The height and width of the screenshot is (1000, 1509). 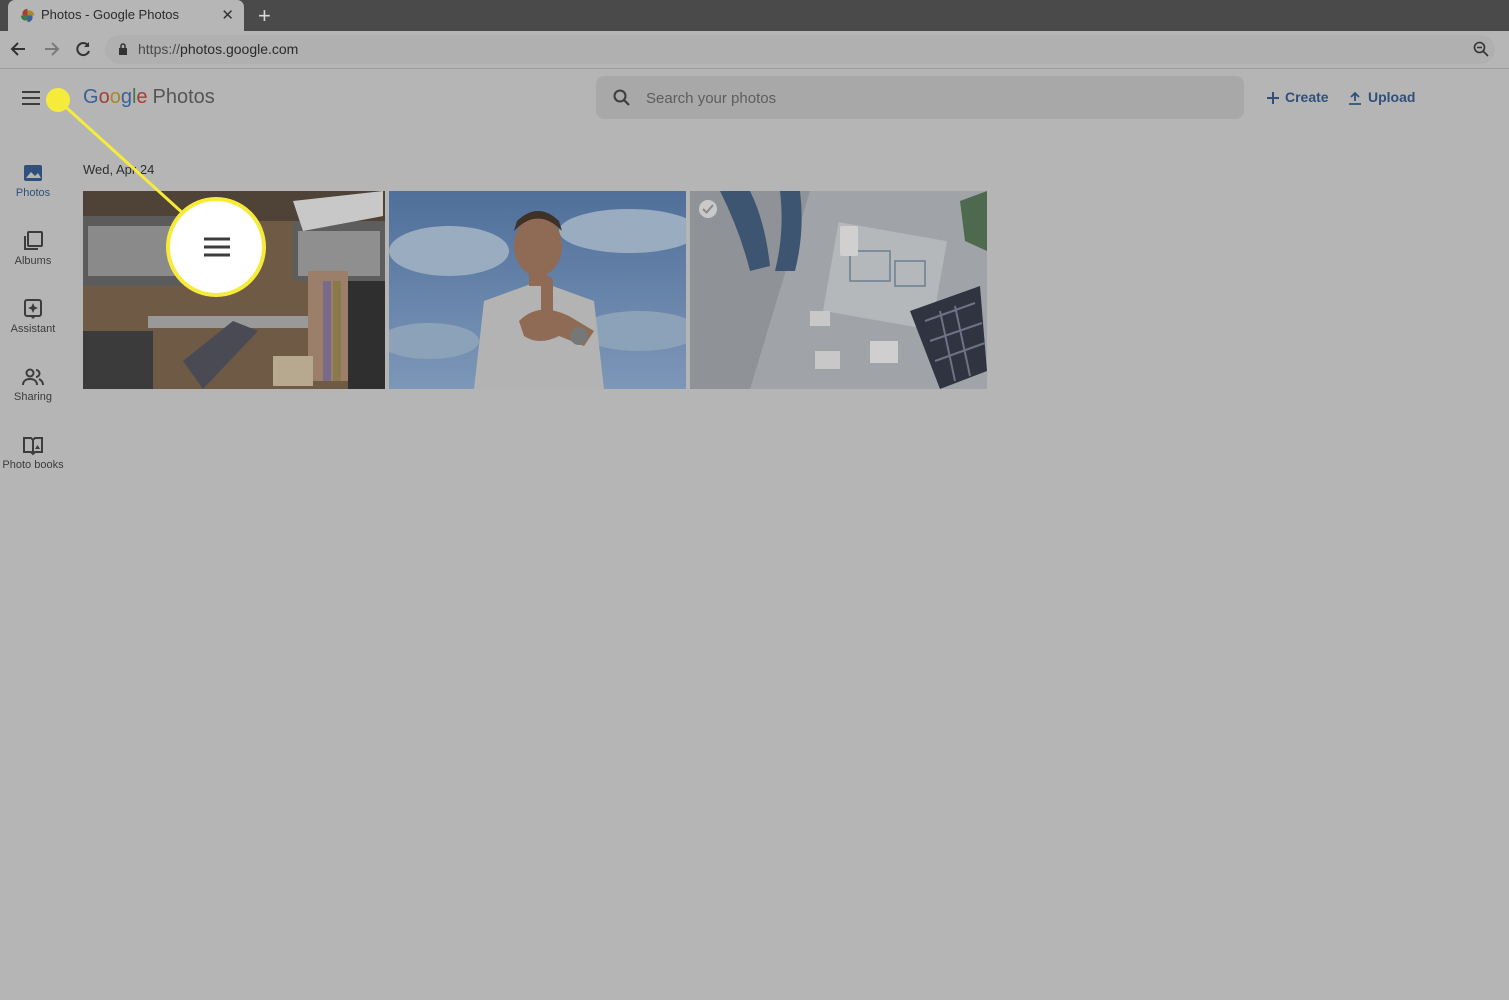 I want to click on assistant-icon, so click(x=33, y=309).